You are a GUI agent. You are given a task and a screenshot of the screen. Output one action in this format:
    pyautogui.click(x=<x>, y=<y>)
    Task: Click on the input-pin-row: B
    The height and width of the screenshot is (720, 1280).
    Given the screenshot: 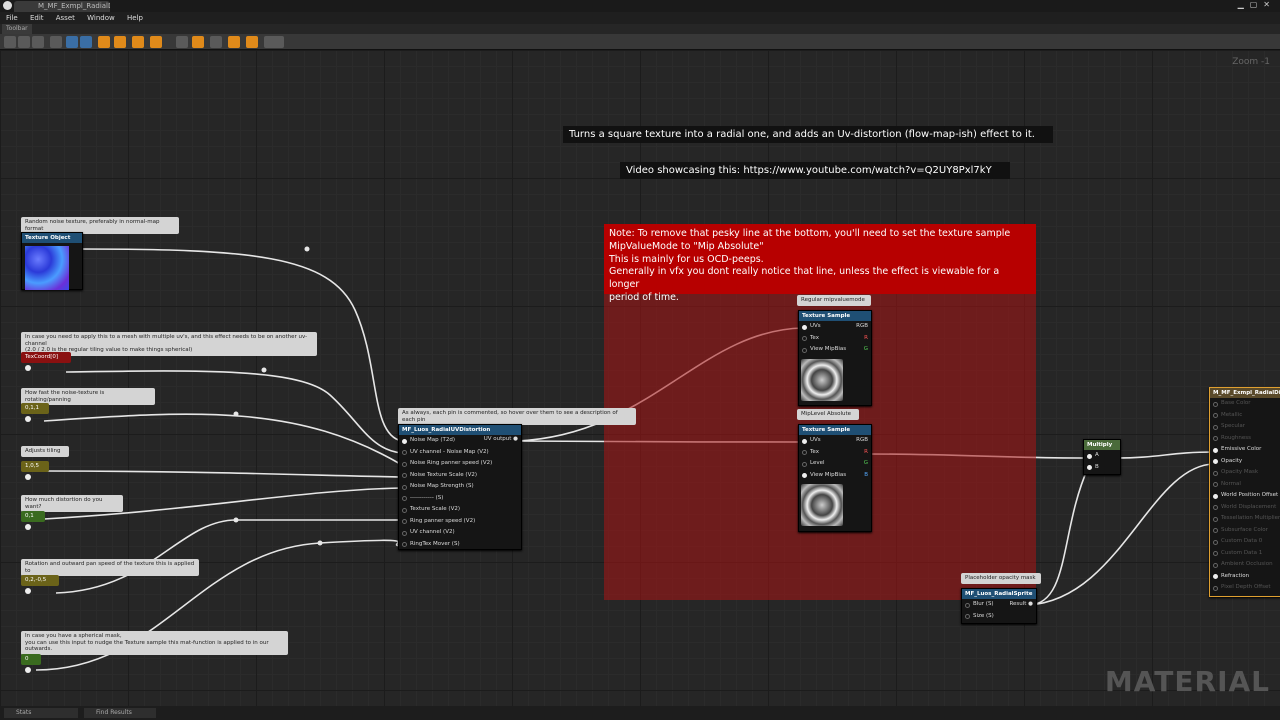 What is the action you would take?
    pyautogui.click(x=1102, y=468)
    